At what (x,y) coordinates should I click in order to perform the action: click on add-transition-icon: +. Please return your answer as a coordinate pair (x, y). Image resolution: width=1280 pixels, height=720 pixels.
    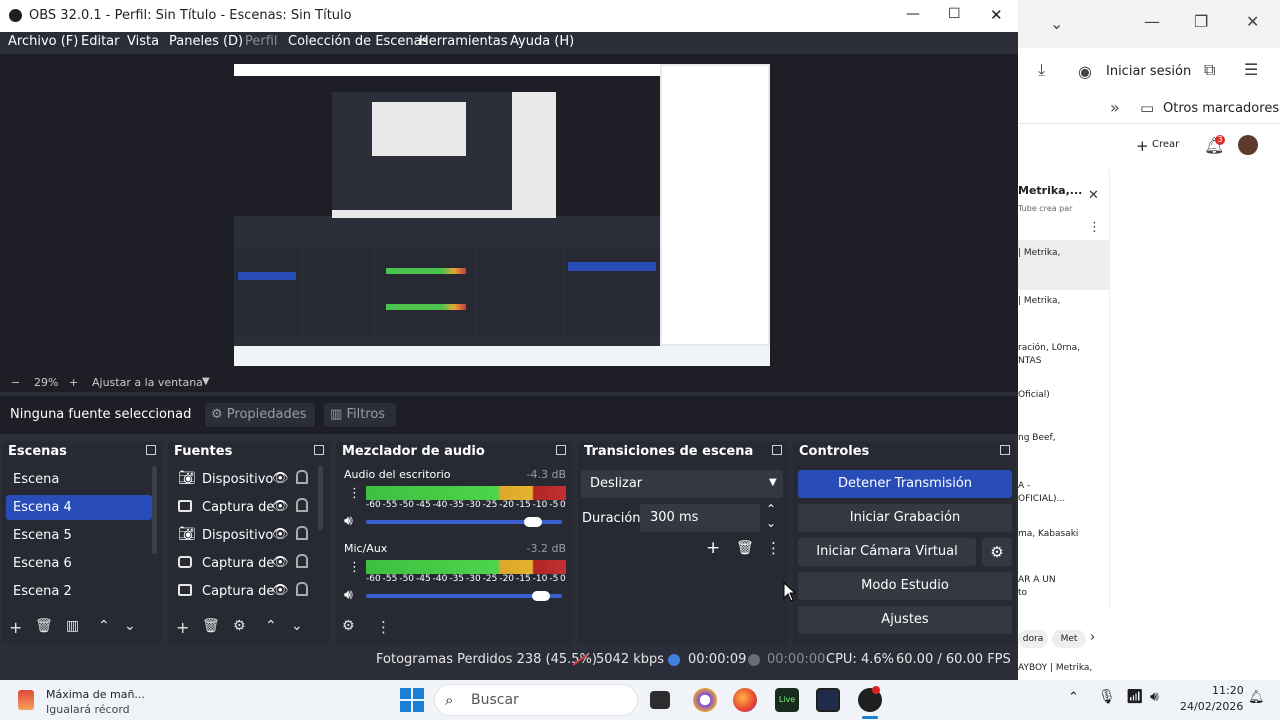
    Looking at the image, I should click on (713, 548).